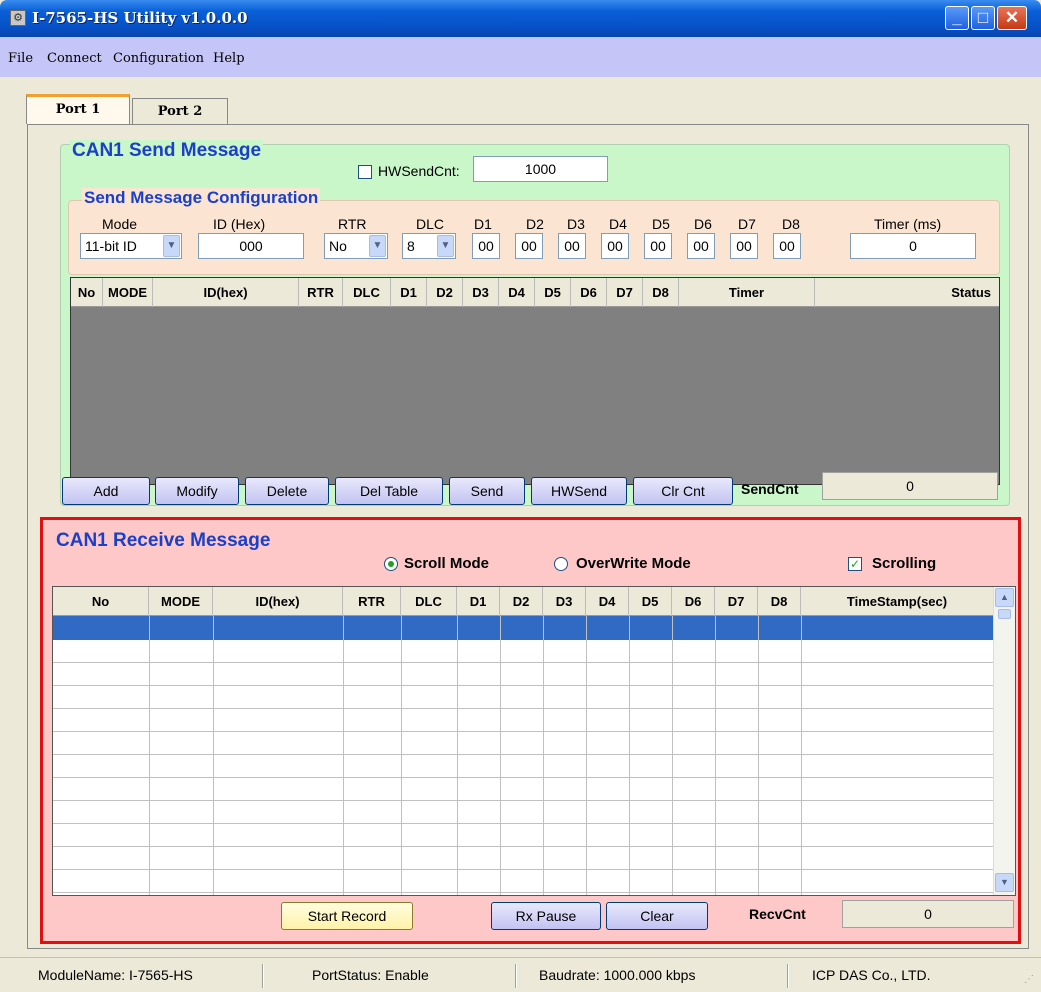 This screenshot has height=992, width=1041. Describe the element at coordinates (744, 246) in the screenshot. I see `d7-input: 00` at that location.